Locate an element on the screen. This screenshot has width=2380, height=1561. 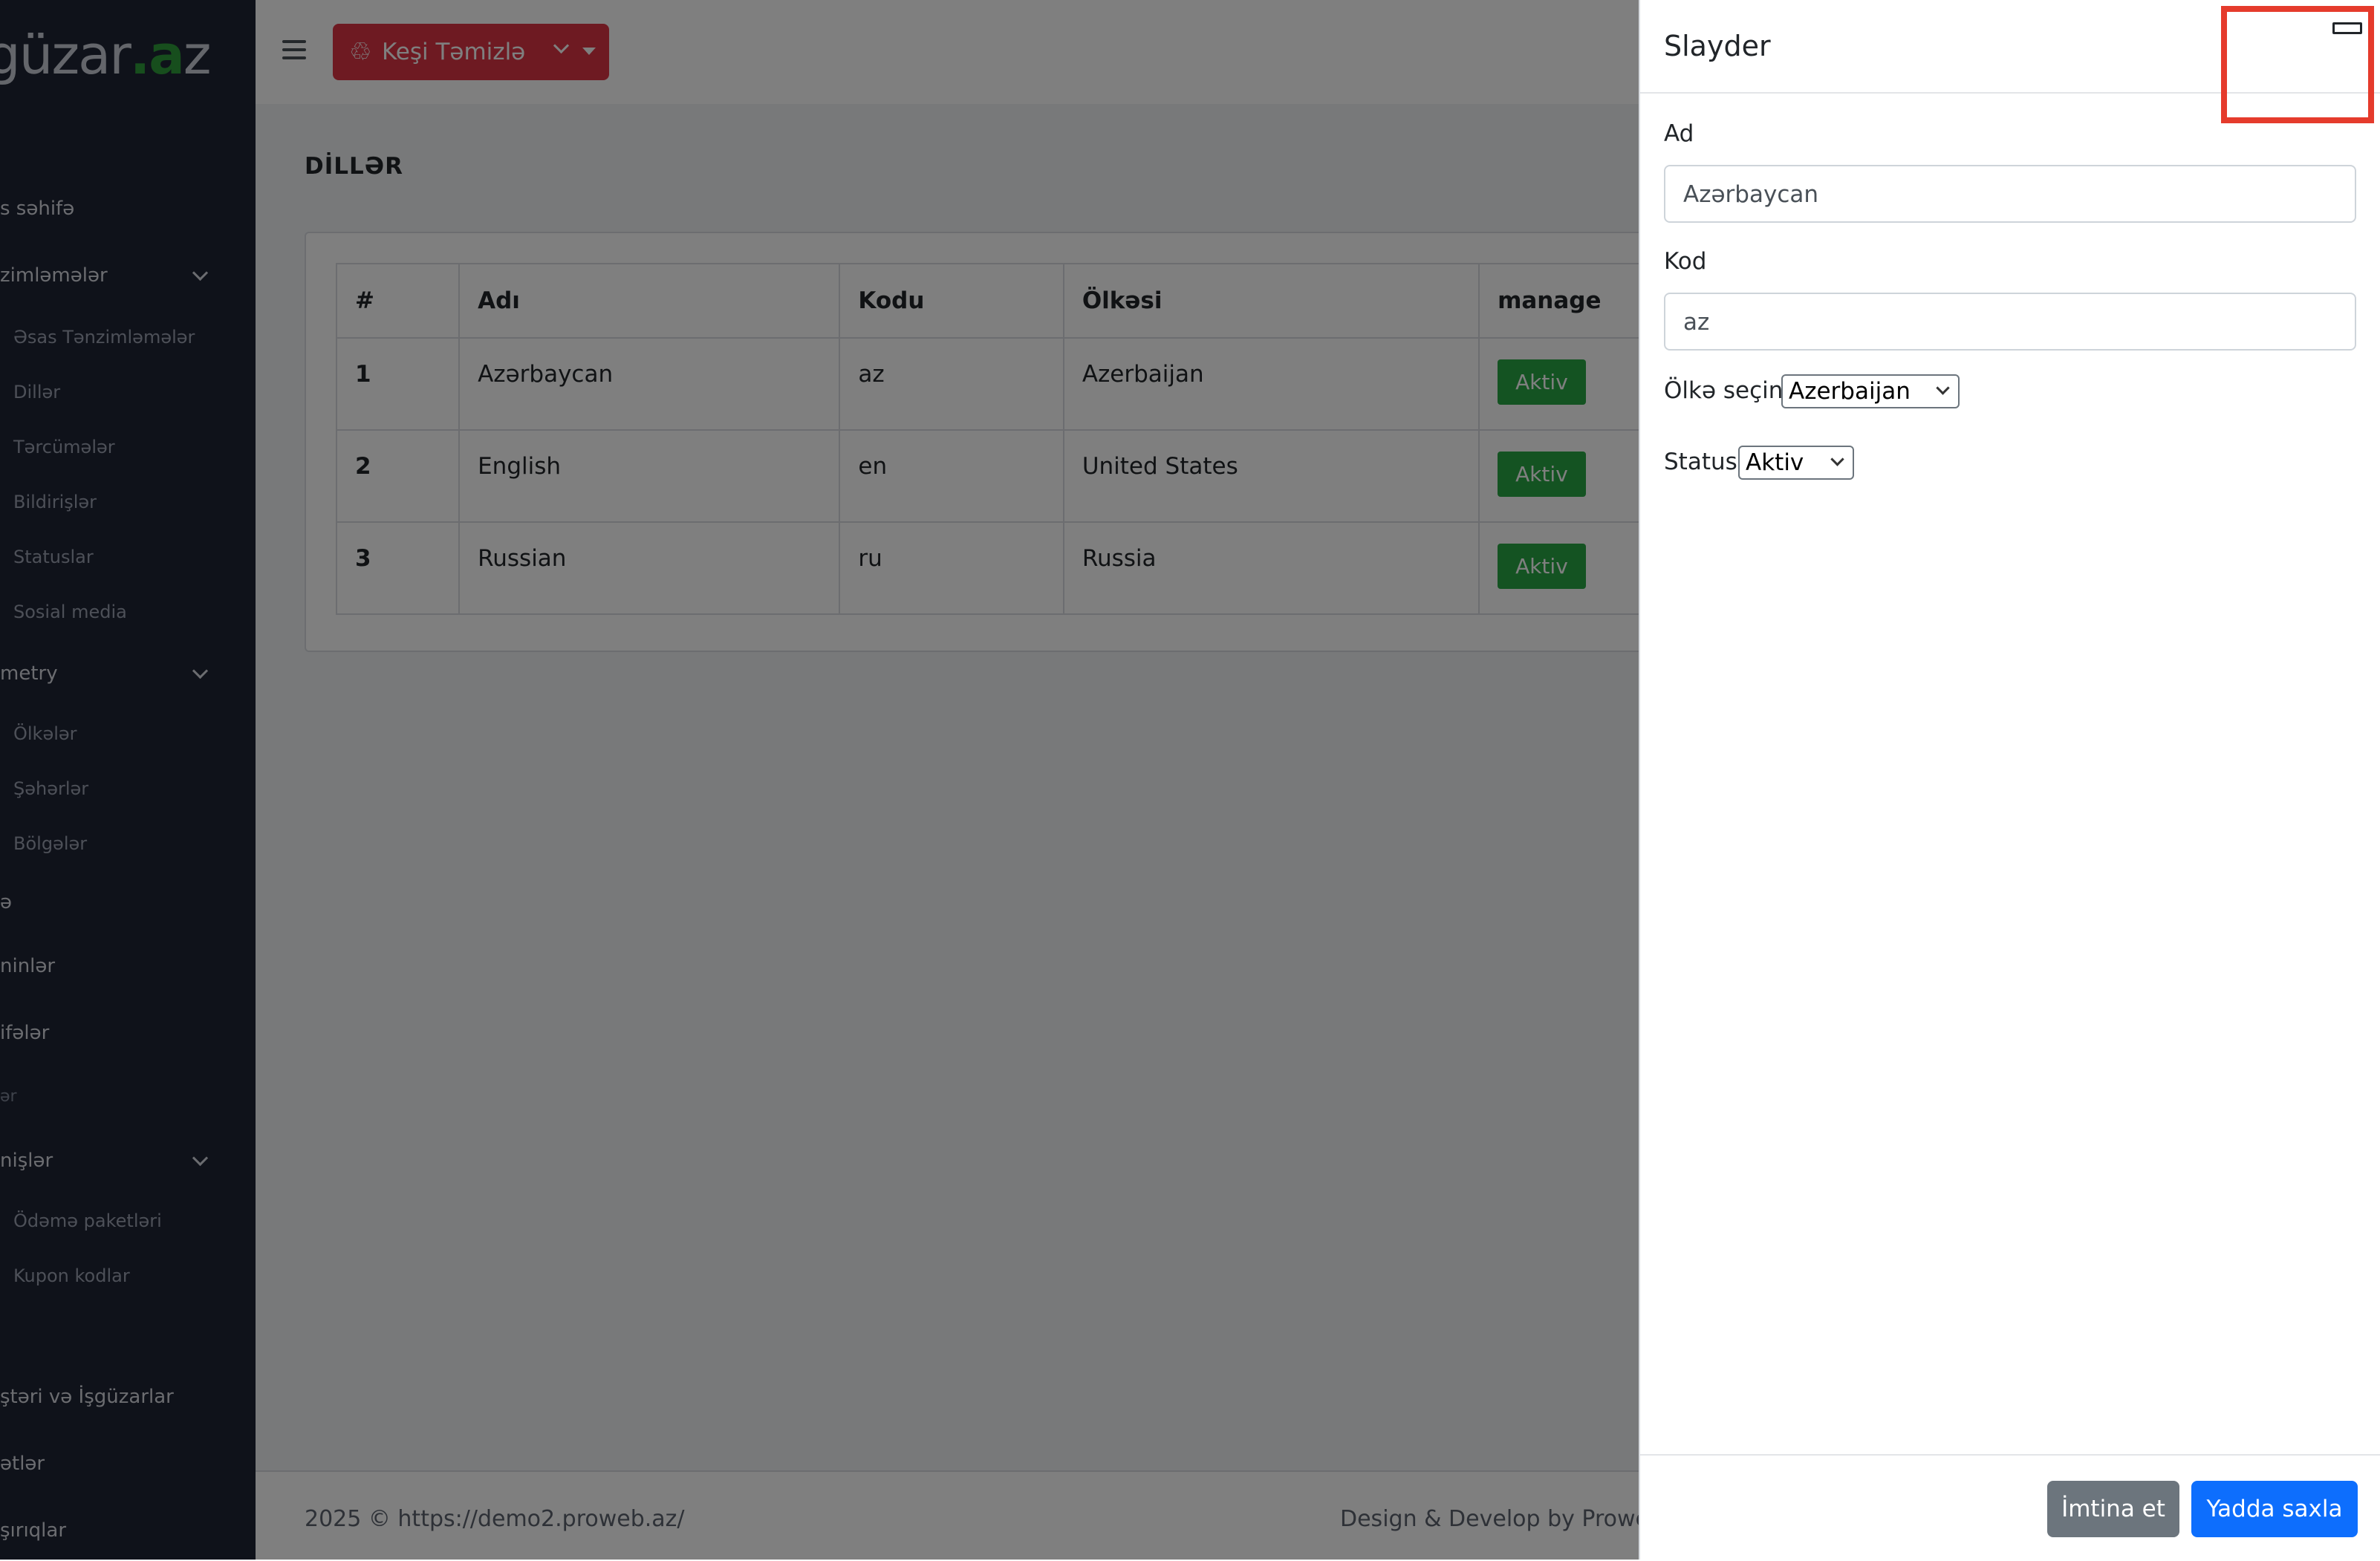
status-select: Aktiv is located at coordinates (1796, 463).